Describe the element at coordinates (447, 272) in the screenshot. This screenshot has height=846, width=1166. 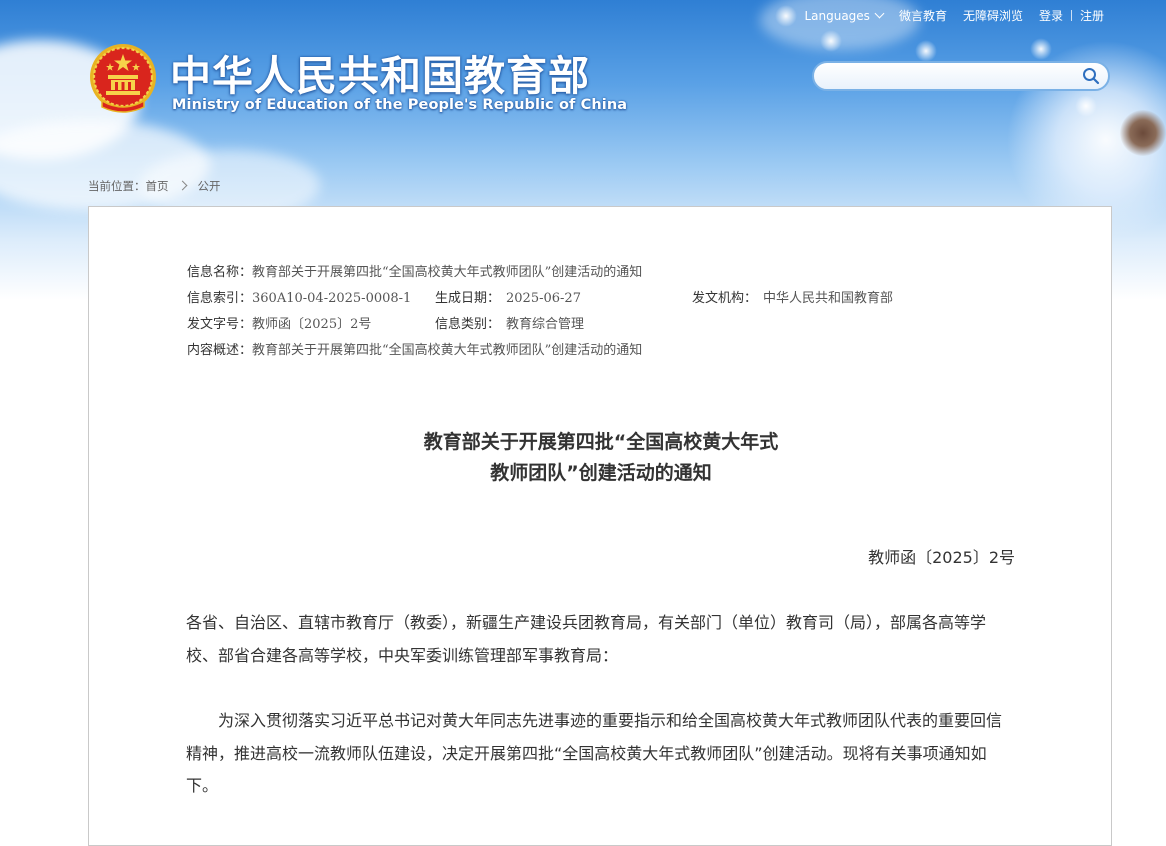
I see `info-name-value: 教育部关于开展第四批“全国高校黄大年式教师团队”创建活动的通知` at that location.